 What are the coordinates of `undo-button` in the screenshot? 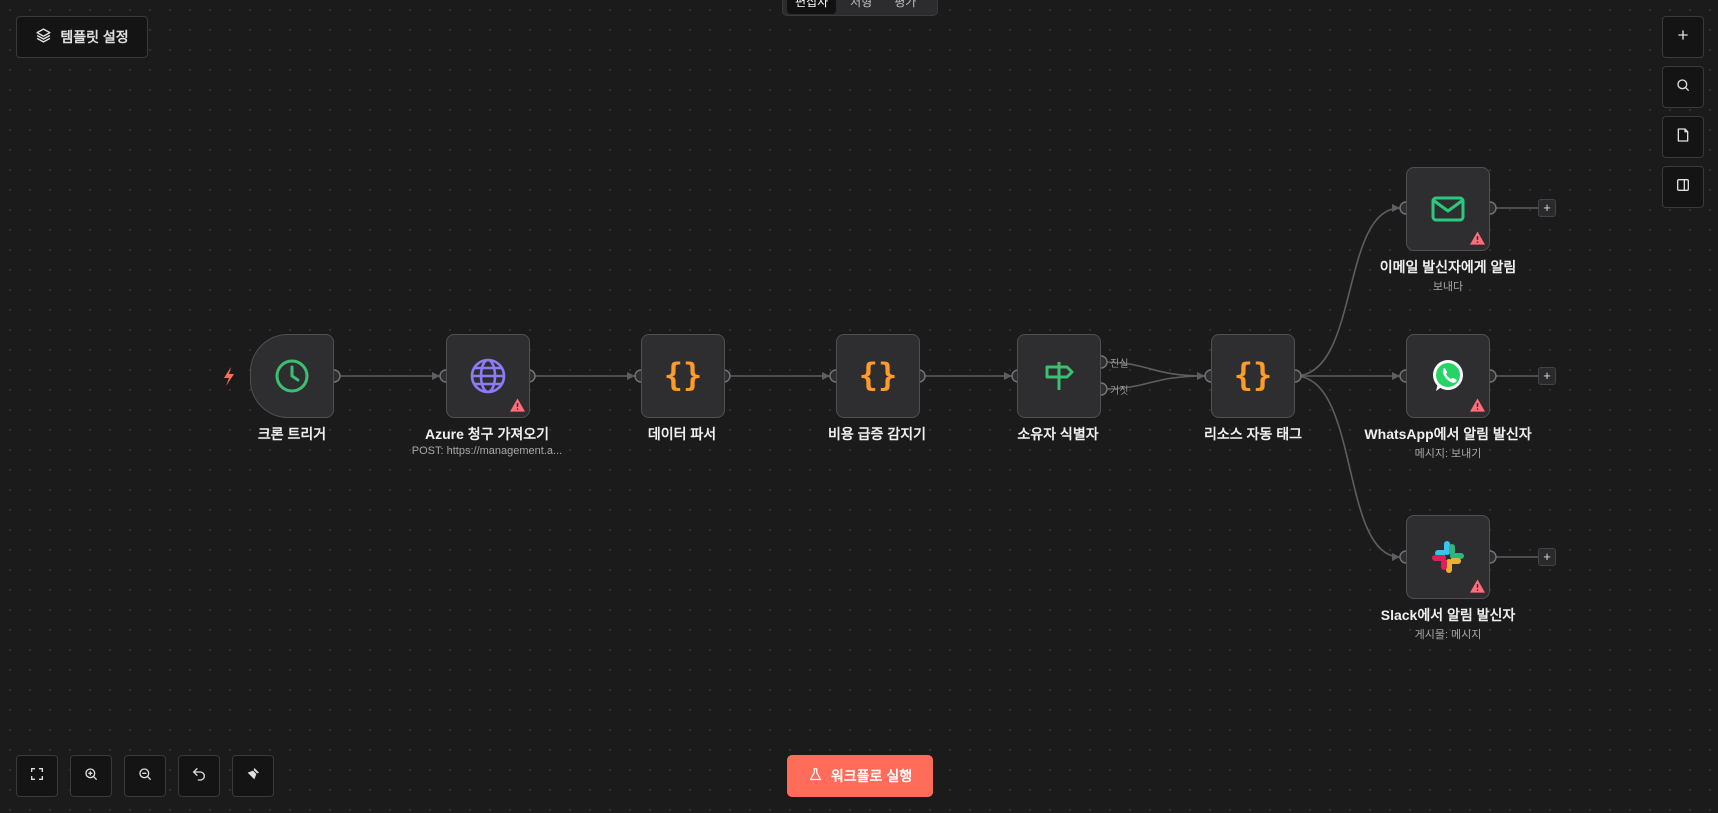 It's located at (199, 776).